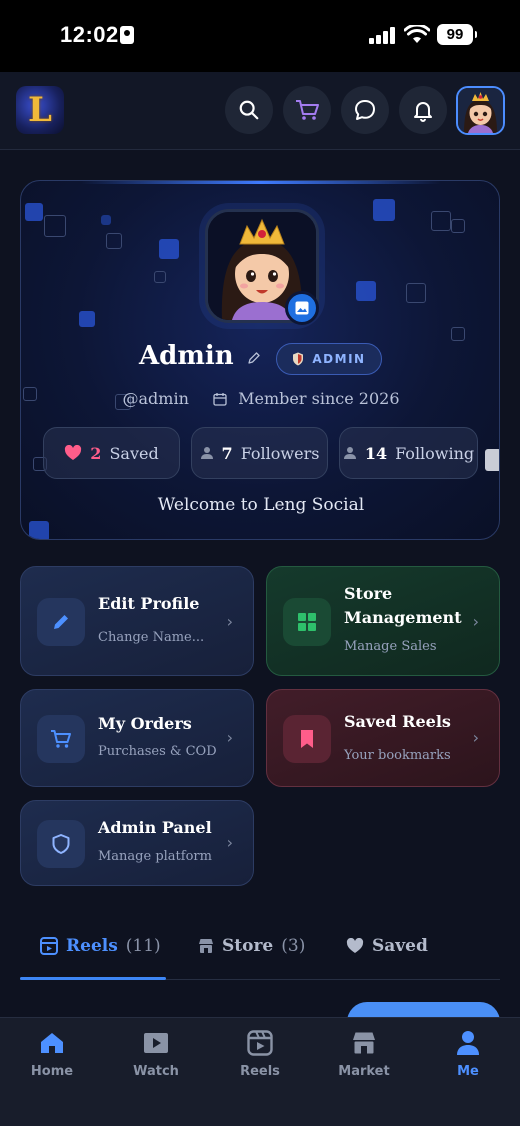 The width and height of the screenshot is (520, 1126). I want to click on tab-reels: Reels (11), so click(100, 946).